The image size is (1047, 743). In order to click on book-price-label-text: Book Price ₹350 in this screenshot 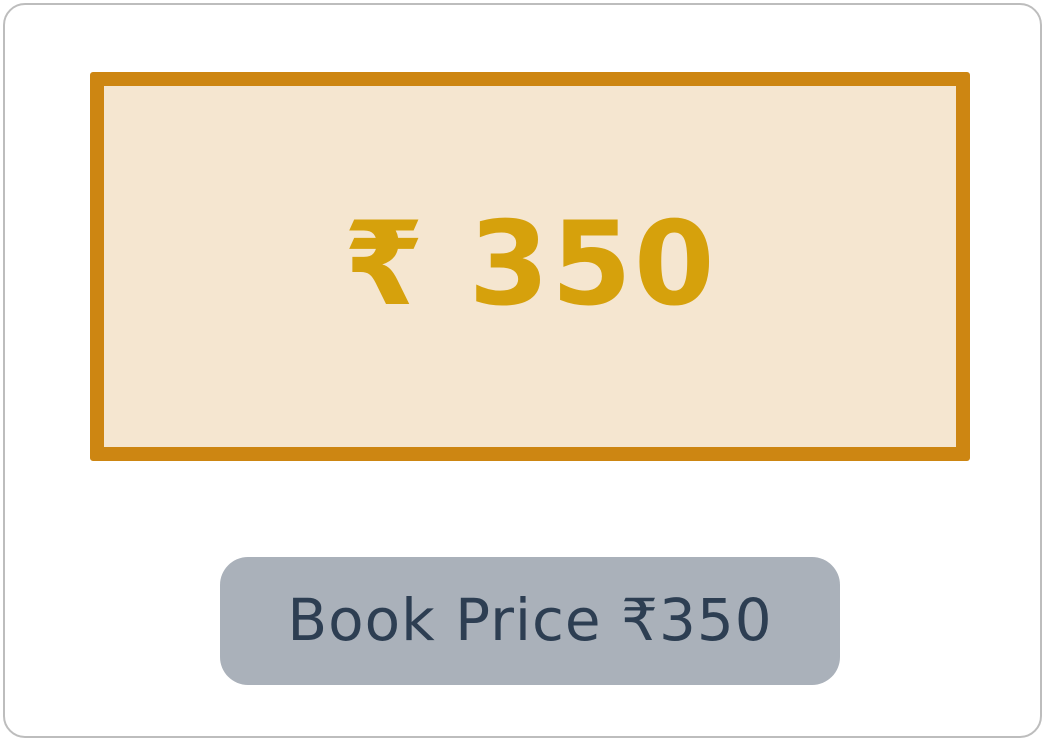, I will do `click(530, 620)`.